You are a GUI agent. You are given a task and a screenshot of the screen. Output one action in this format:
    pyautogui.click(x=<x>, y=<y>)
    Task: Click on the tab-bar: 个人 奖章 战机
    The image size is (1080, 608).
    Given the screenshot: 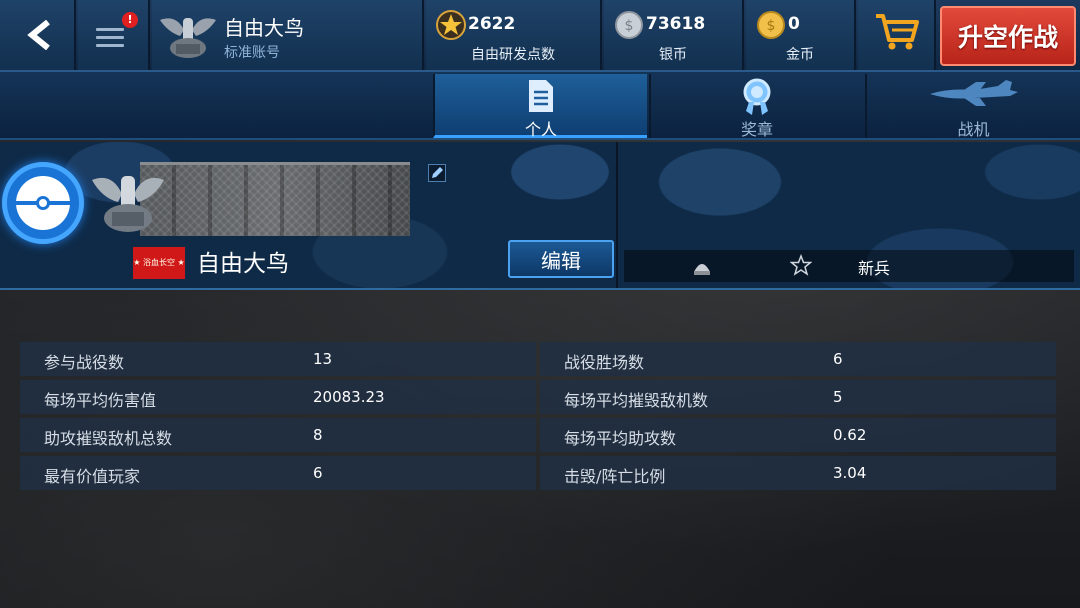 What is the action you would take?
    pyautogui.click(x=540, y=106)
    